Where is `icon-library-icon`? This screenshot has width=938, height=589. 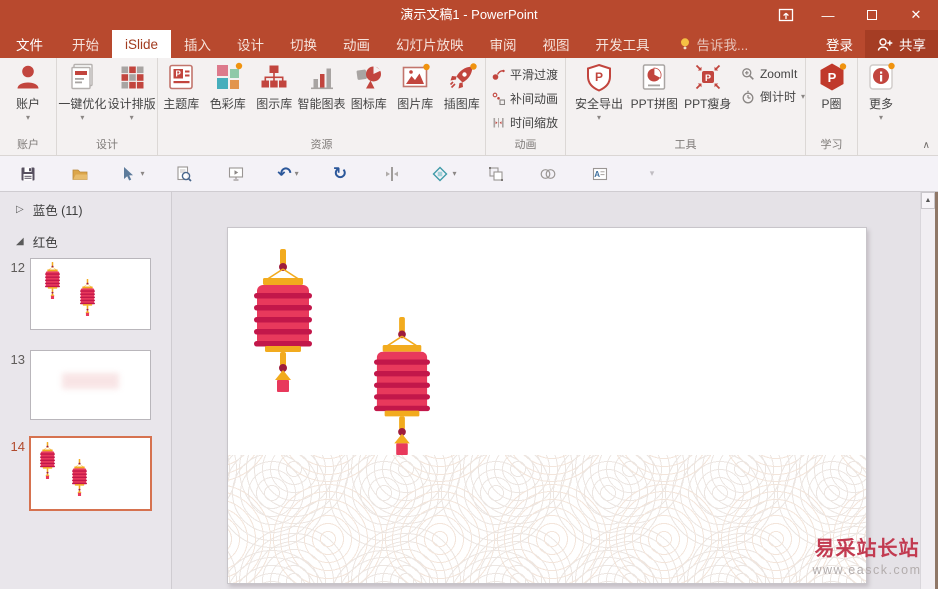 icon-library-icon is located at coordinates (368, 77).